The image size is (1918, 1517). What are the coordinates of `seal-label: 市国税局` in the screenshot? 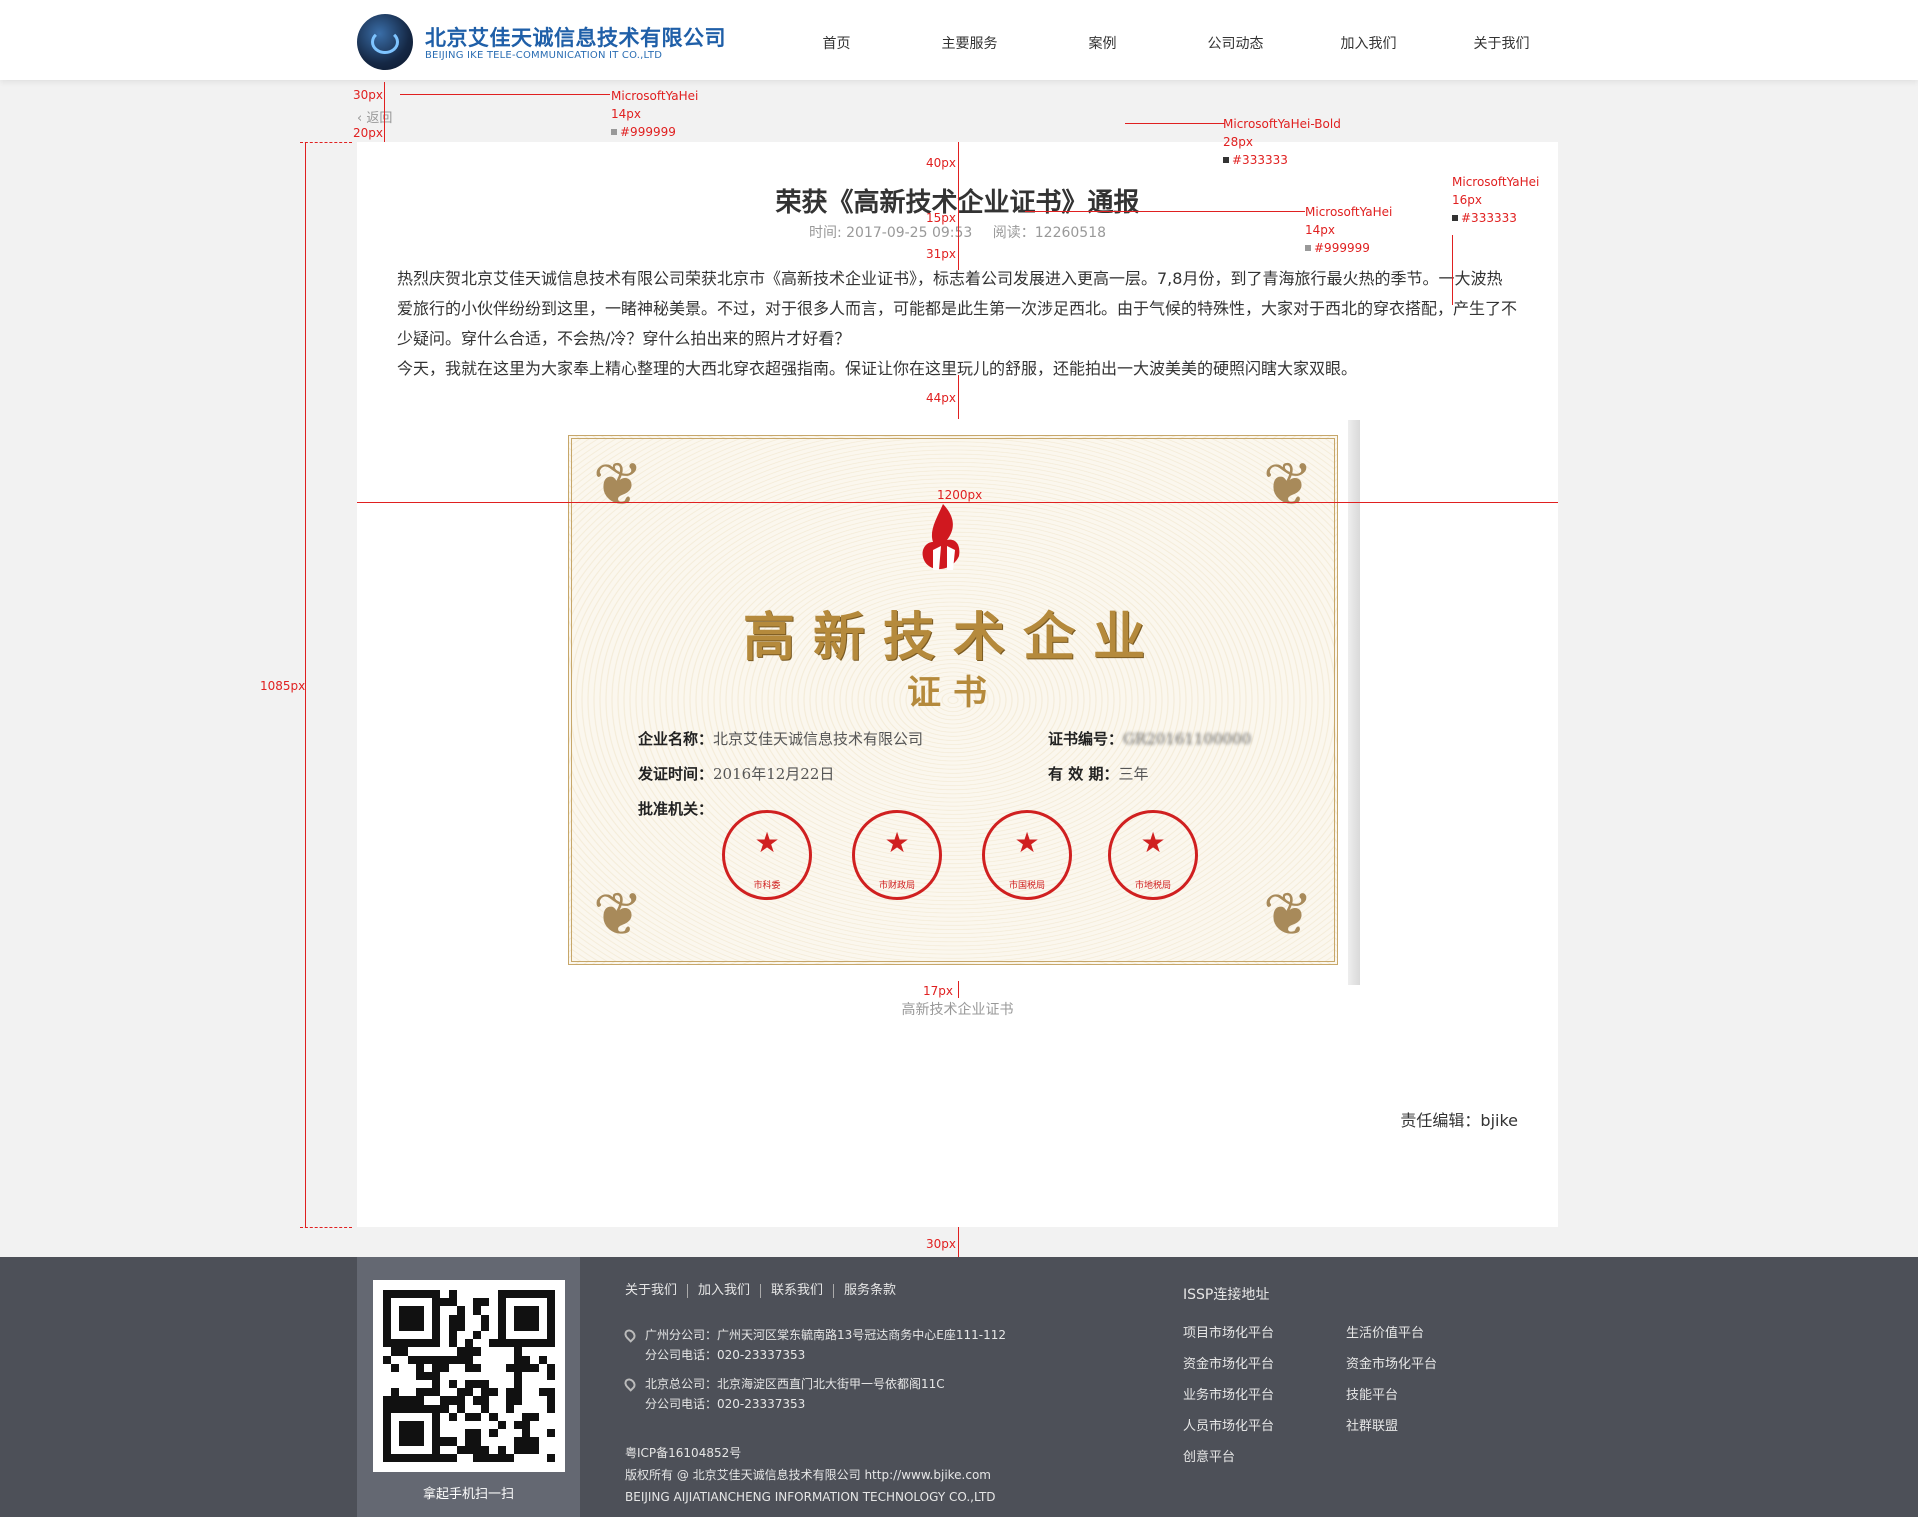 It's located at (1026, 886).